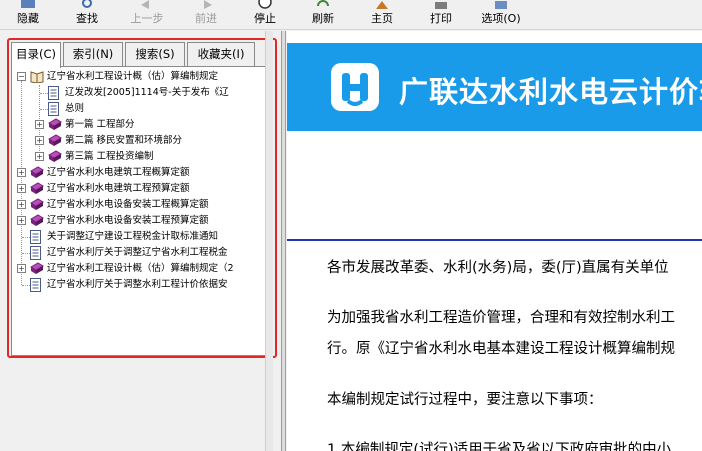 This screenshot has width=702, height=451. What do you see at coordinates (145, 4) in the screenshot?
I see `back-arrow-icon` at bounding box center [145, 4].